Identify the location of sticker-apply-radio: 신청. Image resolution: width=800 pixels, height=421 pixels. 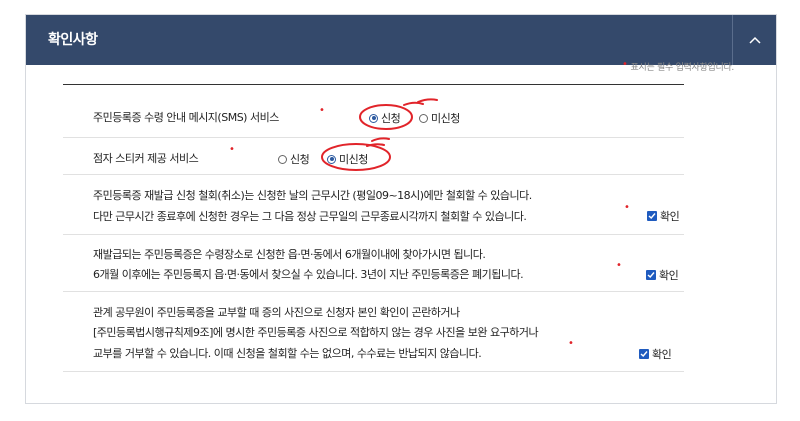
(294, 159).